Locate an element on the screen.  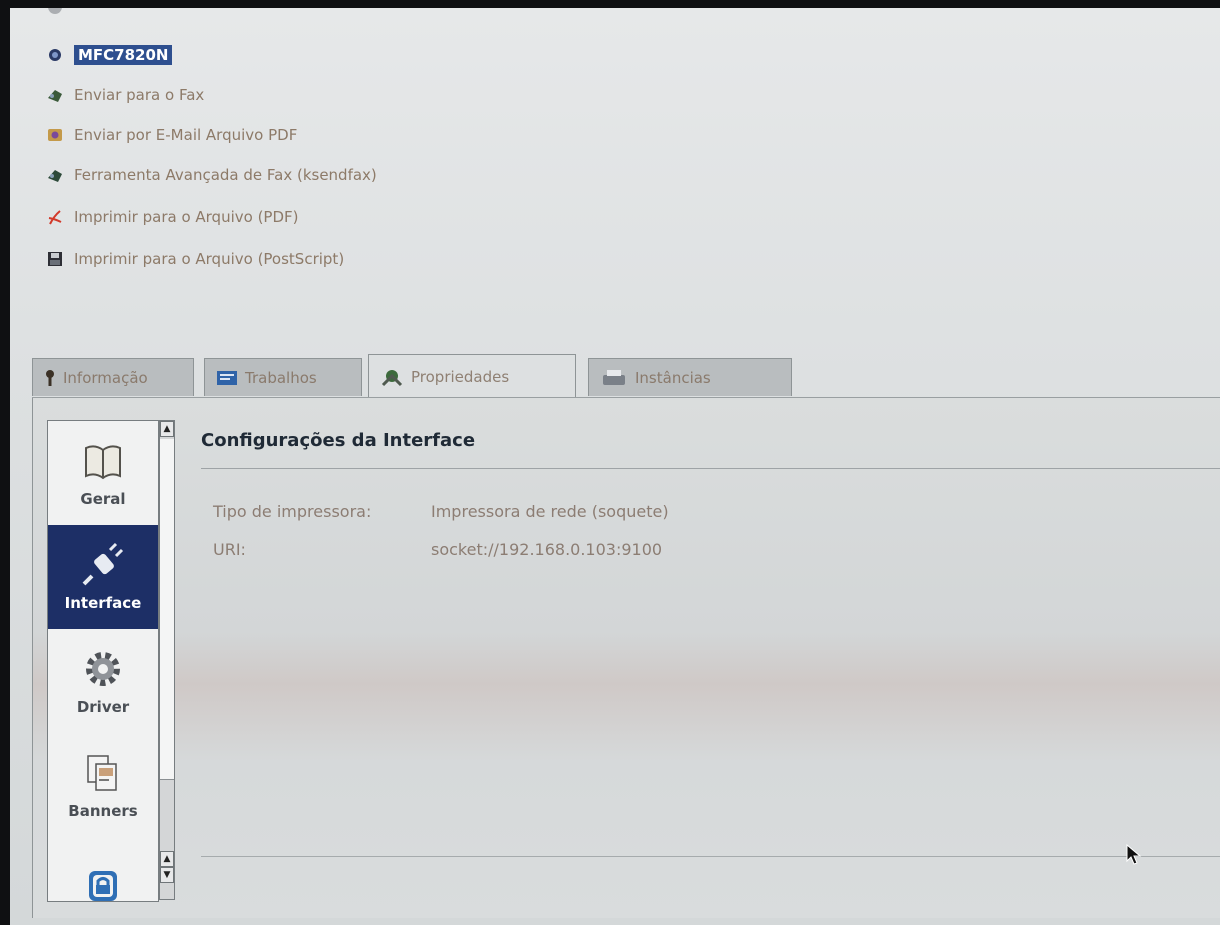
tab-label: Instâncias is located at coordinates (673, 377).